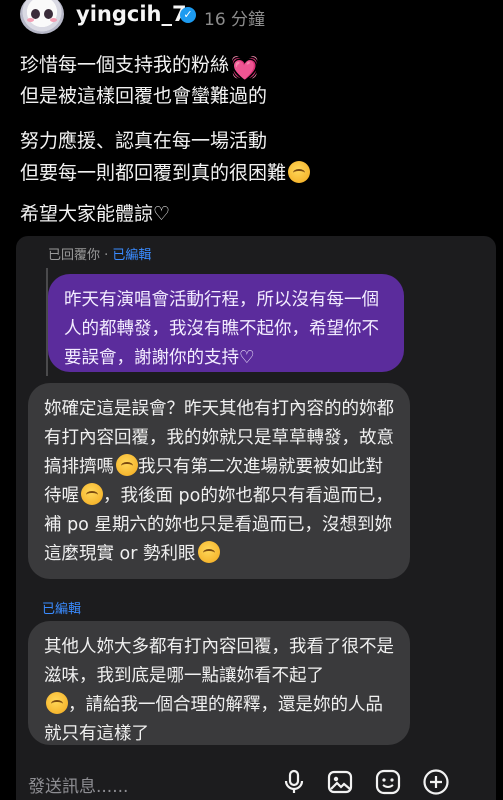 Image resolution: width=503 pixels, height=800 pixels. What do you see at coordinates (62, 609) in the screenshot?
I see `edited-label: 已編輯` at bounding box center [62, 609].